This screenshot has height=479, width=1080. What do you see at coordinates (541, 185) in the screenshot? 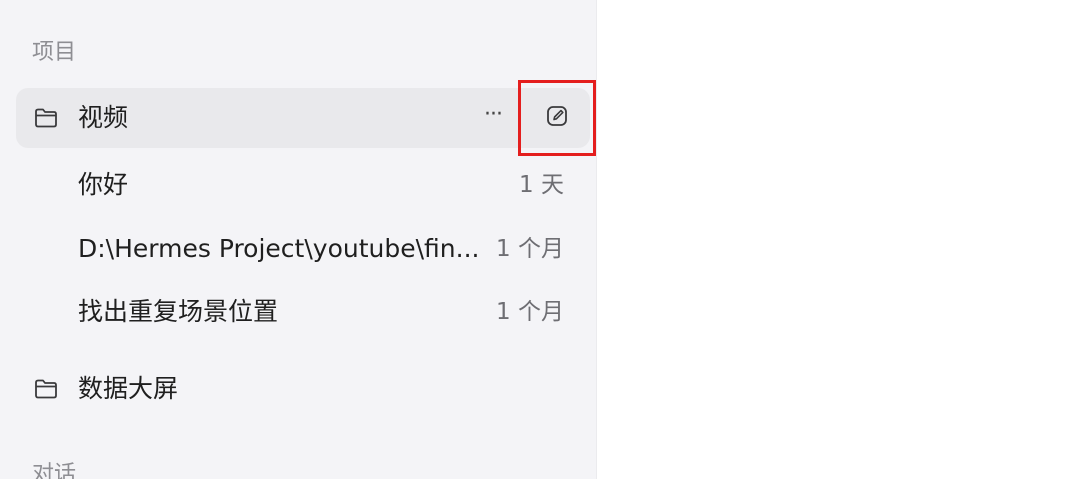
I see `conversation-time: 1 天` at bounding box center [541, 185].